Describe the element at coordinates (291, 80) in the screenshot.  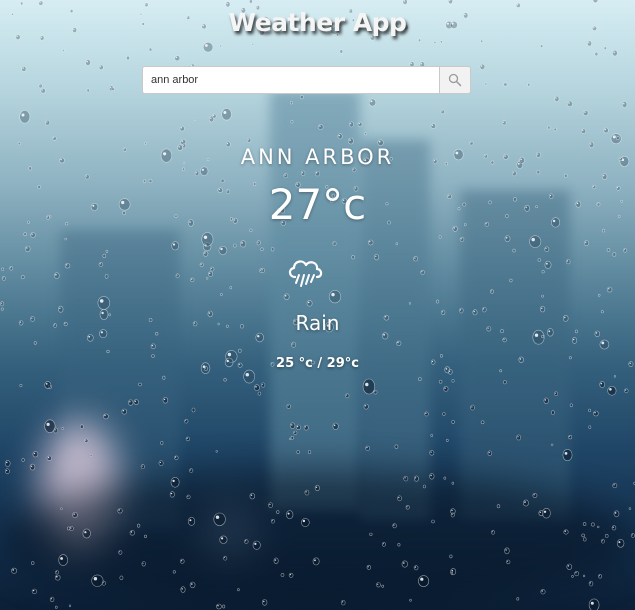
I see `search-input` at that location.